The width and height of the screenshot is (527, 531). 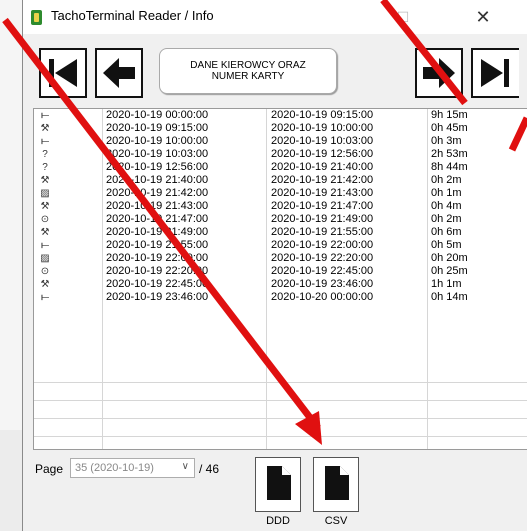 What do you see at coordinates (157, 141) in the screenshot?
I see `start-time: 2020-10-19 10:00:00` at bounding box center [157, 141].